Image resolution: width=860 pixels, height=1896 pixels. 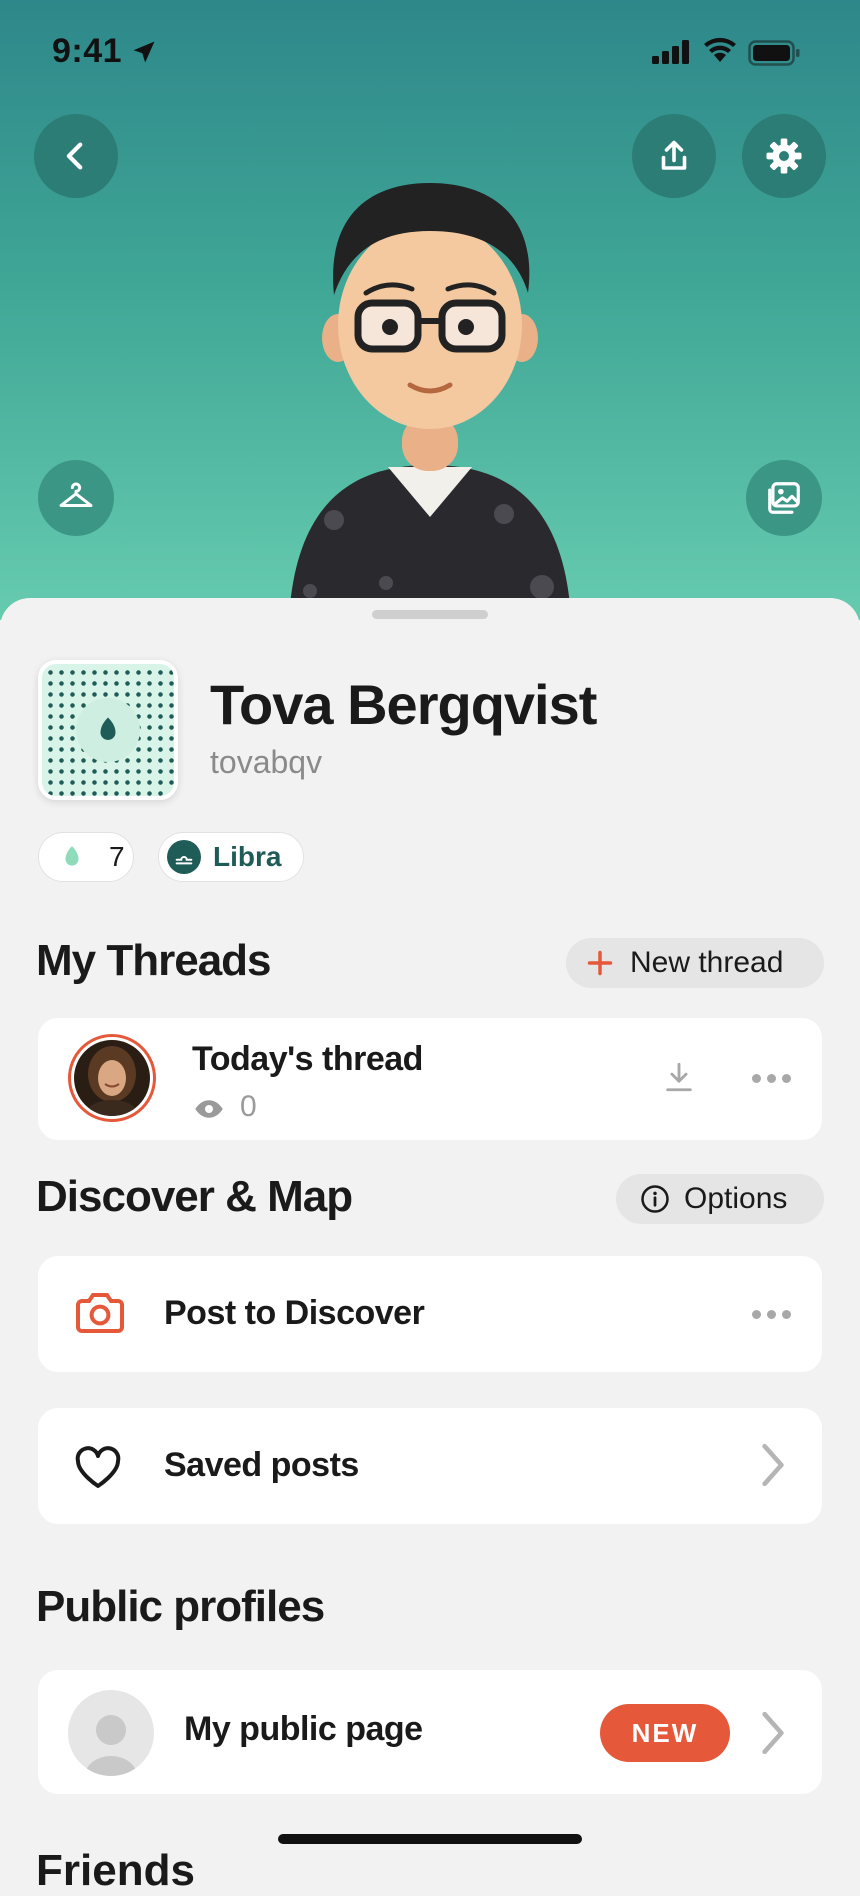 I want to click on discover-more-icon, so click(x=771, y=1314).